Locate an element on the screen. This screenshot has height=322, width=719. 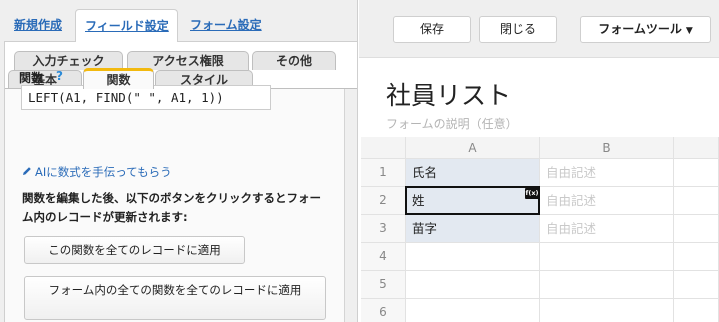
panel-scrollbar is located at coordinates (351, 205).